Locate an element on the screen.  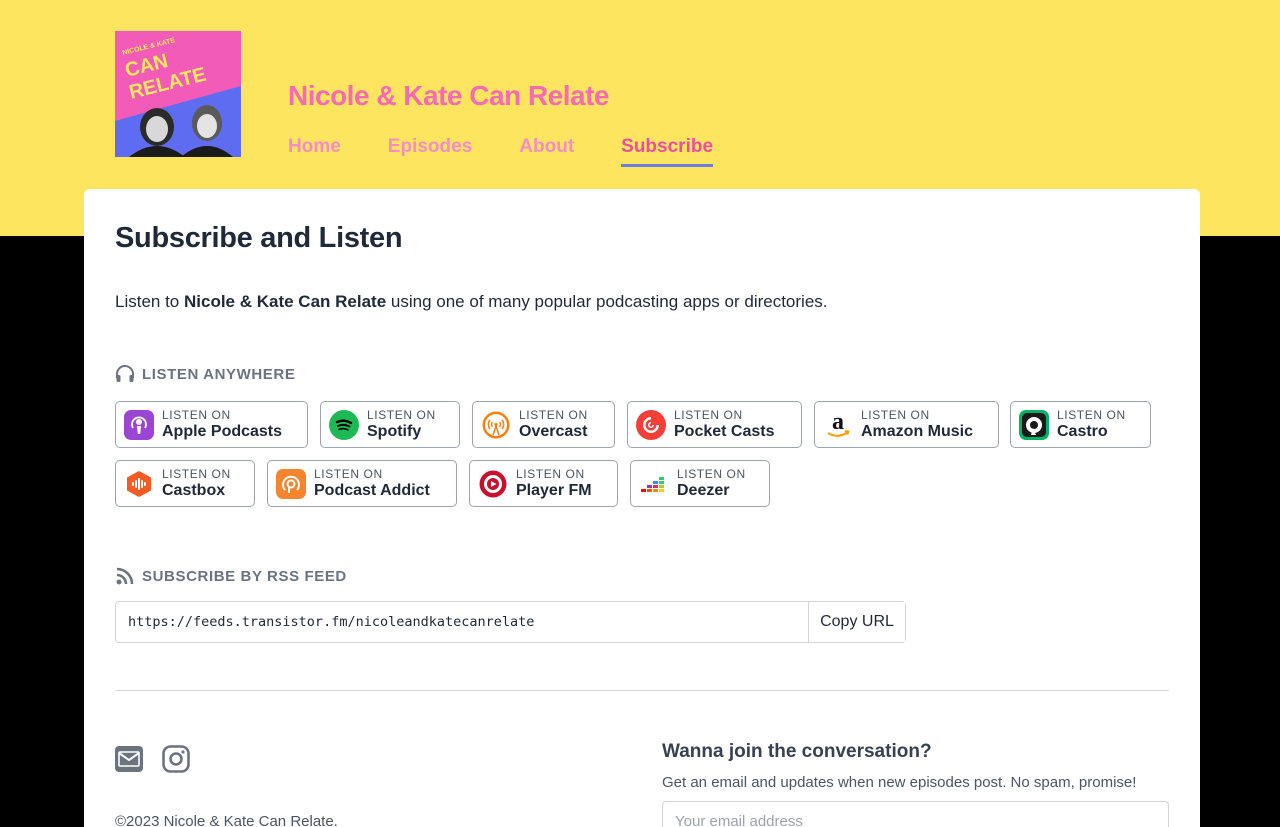
newsletter-heading: Wanna join the conversation? is located at coordinates (797, 751).